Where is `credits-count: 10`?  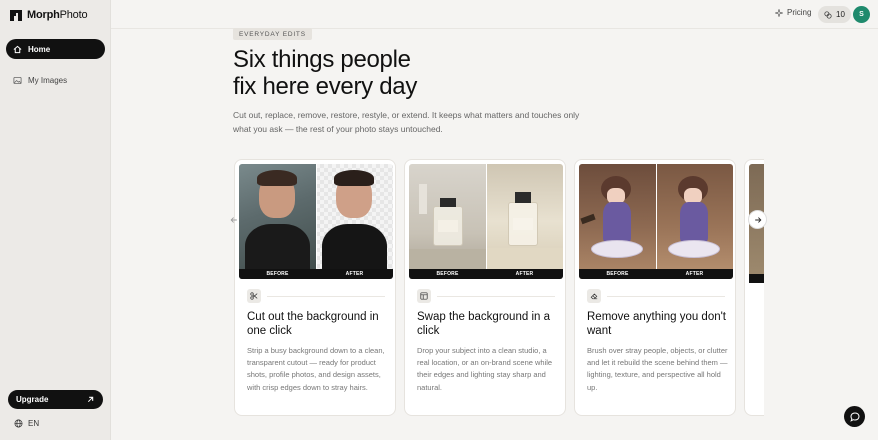
credits-count: 10 is located at coordinates (840, 14).